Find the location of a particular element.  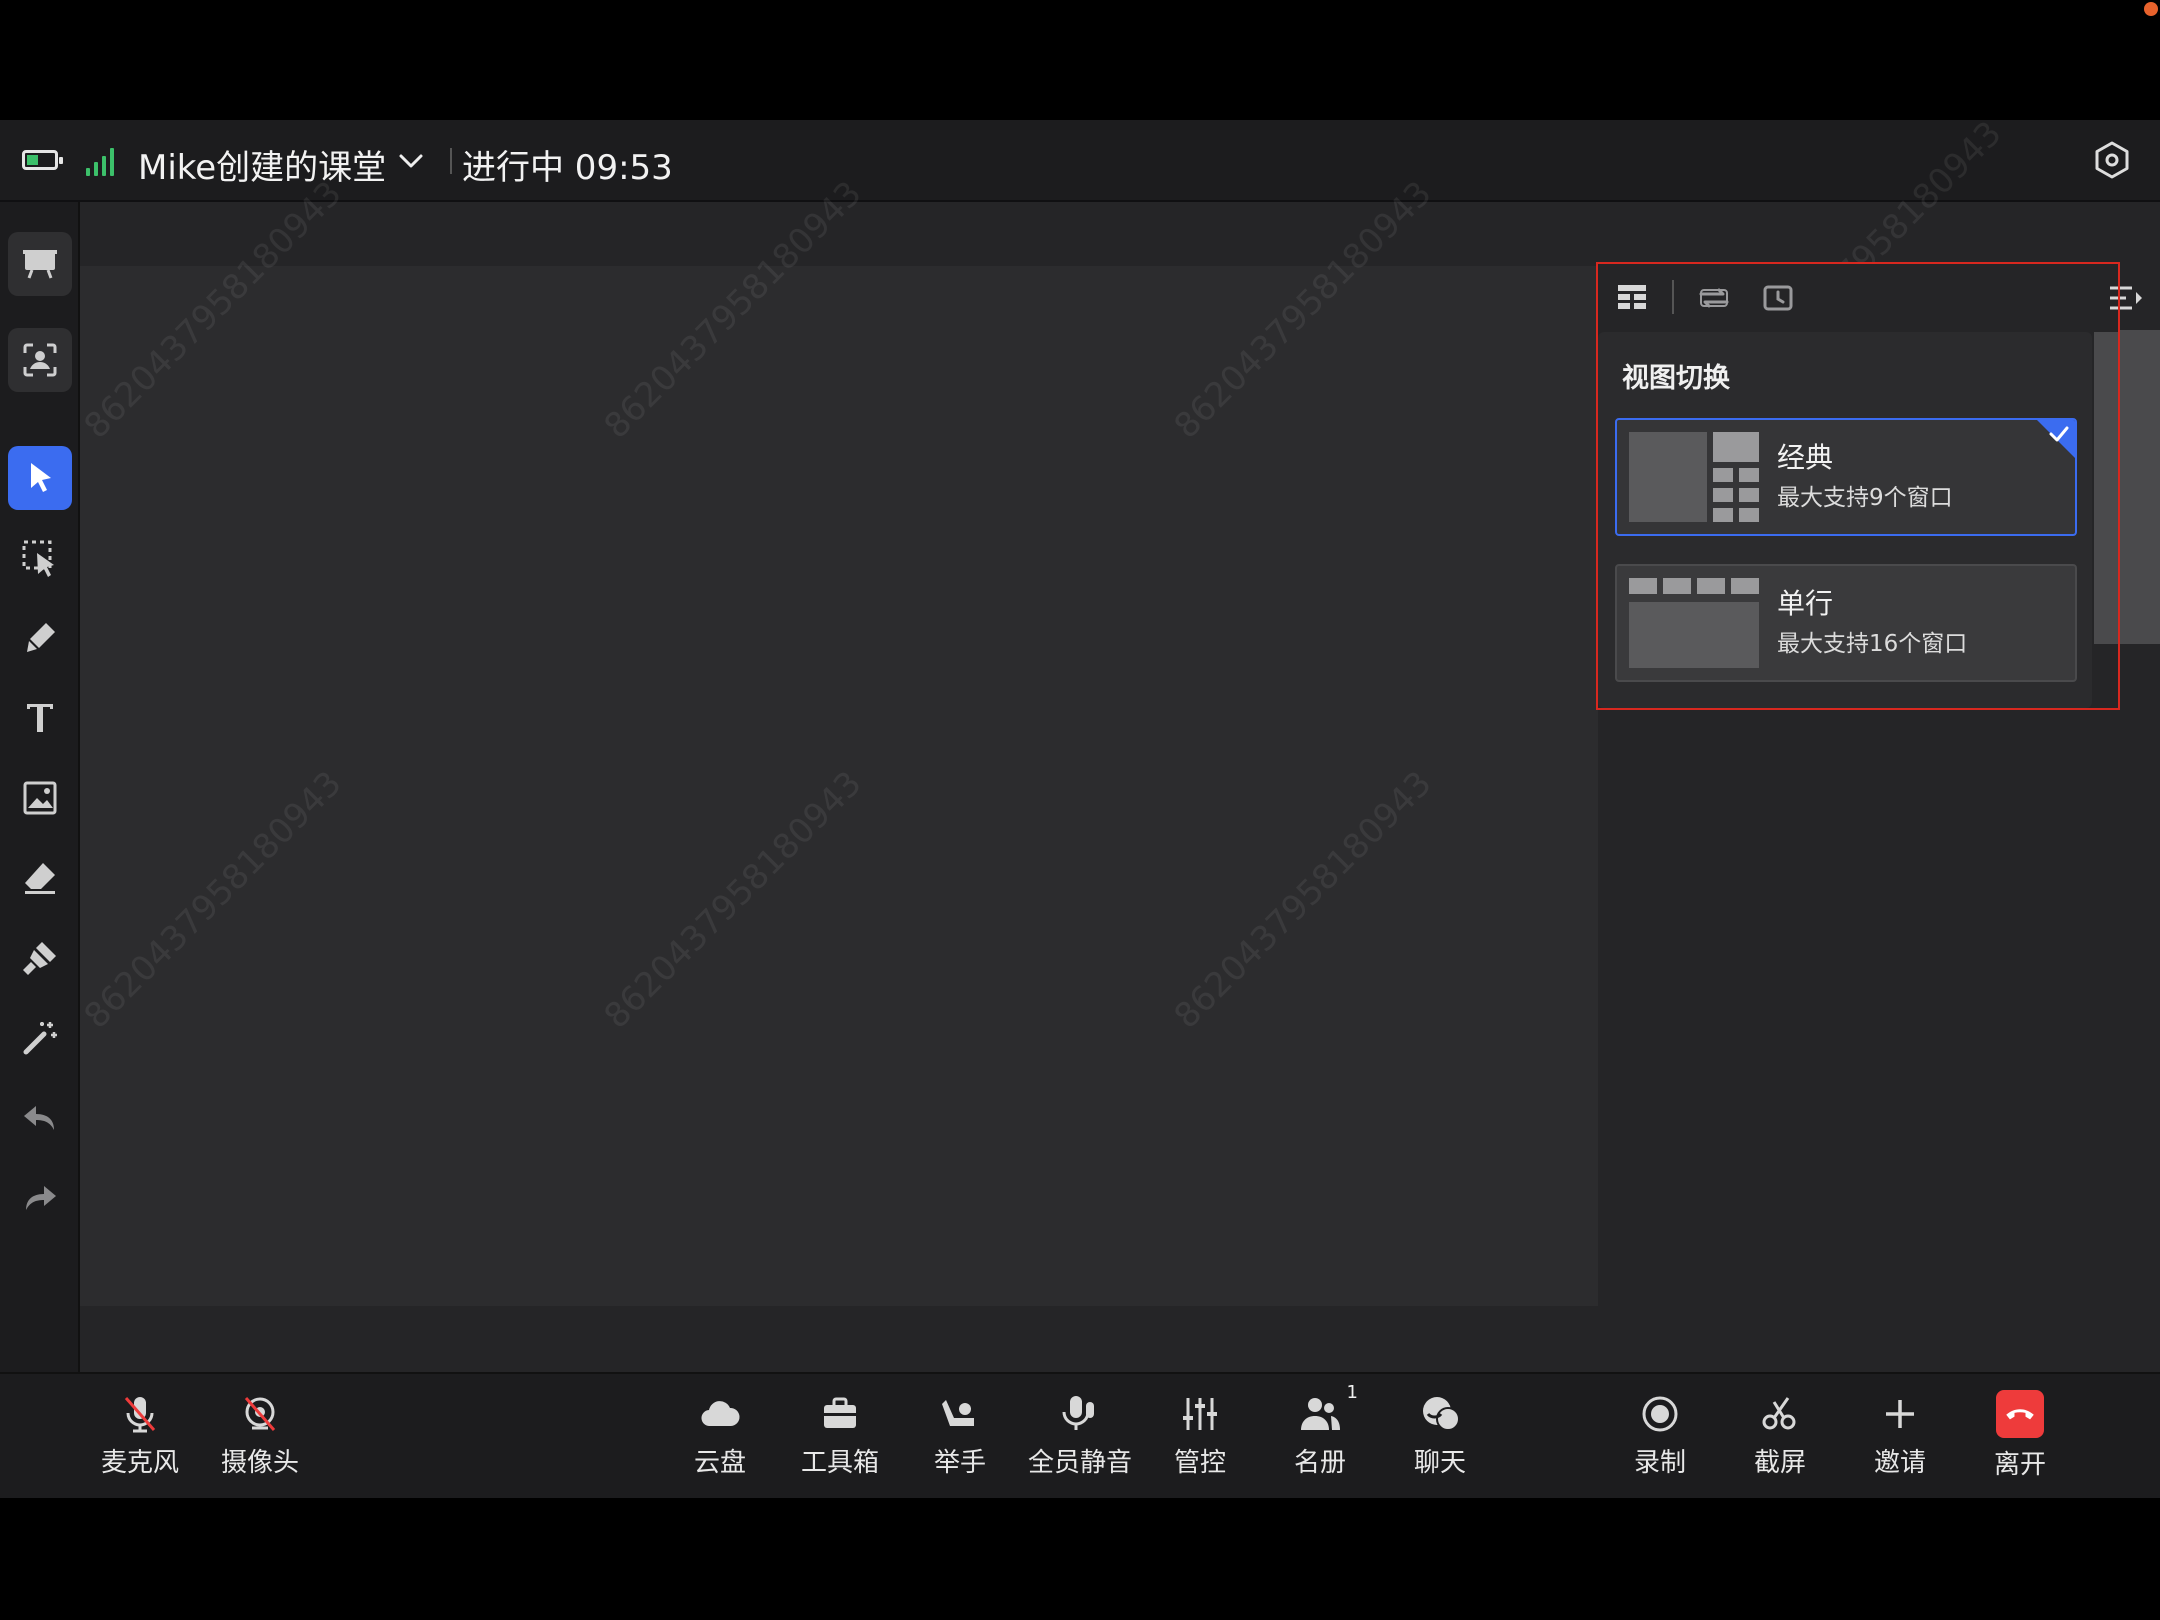

settings-hexagon-icon is located at coordinates (2112, 160).